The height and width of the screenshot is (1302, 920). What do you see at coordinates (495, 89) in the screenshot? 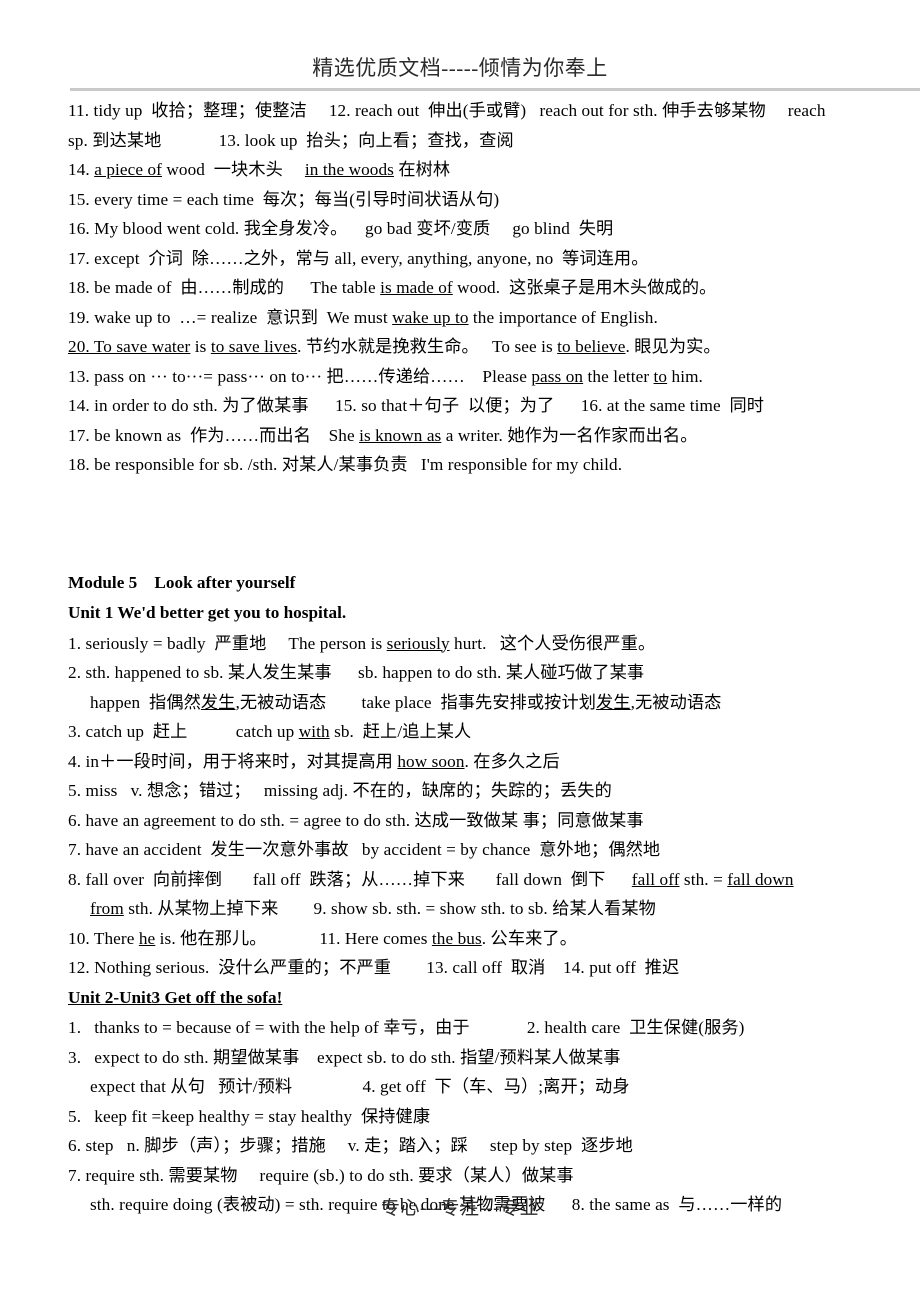
I see `header-divider` at bounding box center [495, 89].